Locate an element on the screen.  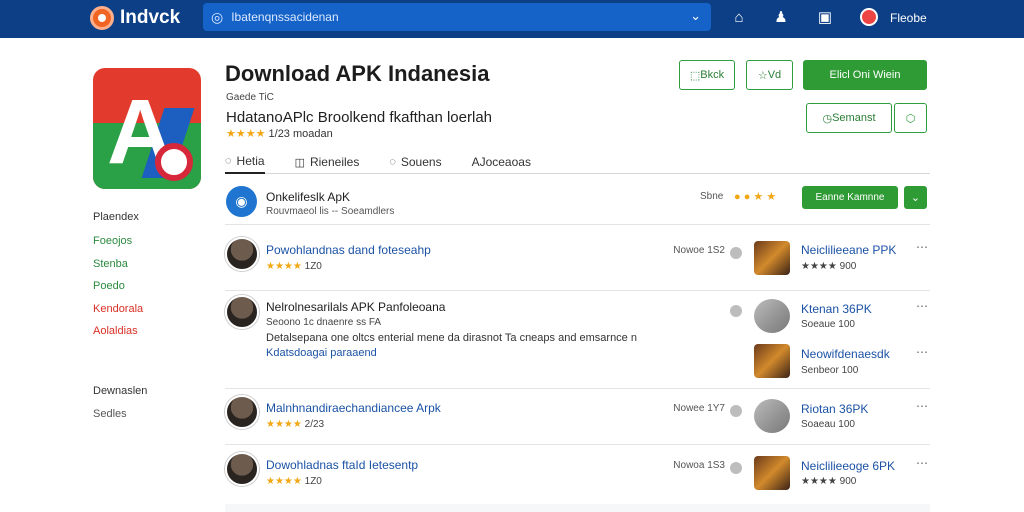
rating-stars: ★★★★ is located at coordinates (246, 134).